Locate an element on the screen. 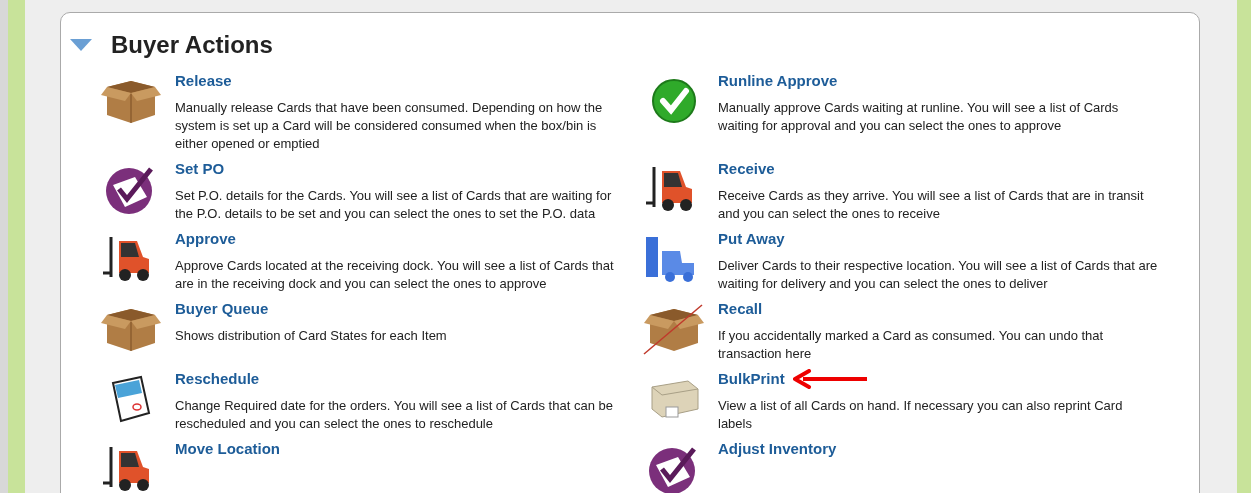 The width and height of the screenshot is (1251, 493). action-link: Put Away is located at coordinates (751, 239).